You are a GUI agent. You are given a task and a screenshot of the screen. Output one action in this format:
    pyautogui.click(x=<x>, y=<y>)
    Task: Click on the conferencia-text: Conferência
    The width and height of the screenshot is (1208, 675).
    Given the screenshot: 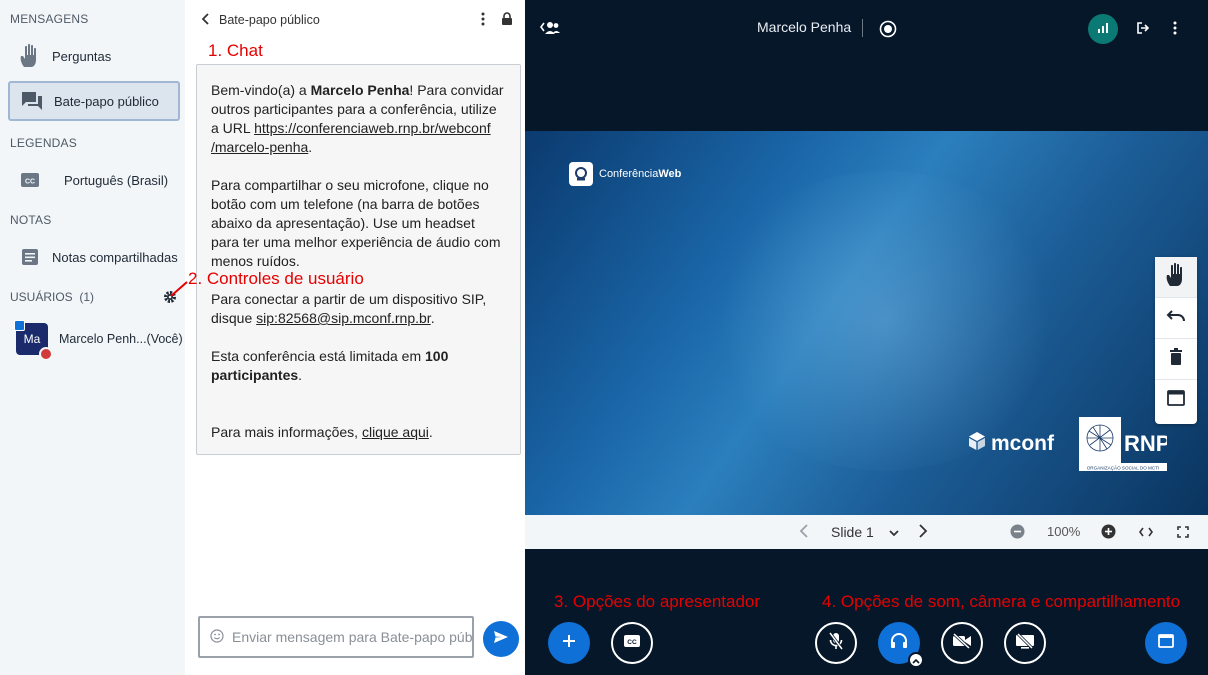 What is the action you would take?
    pyautogui.click(x=629, y=174)
    